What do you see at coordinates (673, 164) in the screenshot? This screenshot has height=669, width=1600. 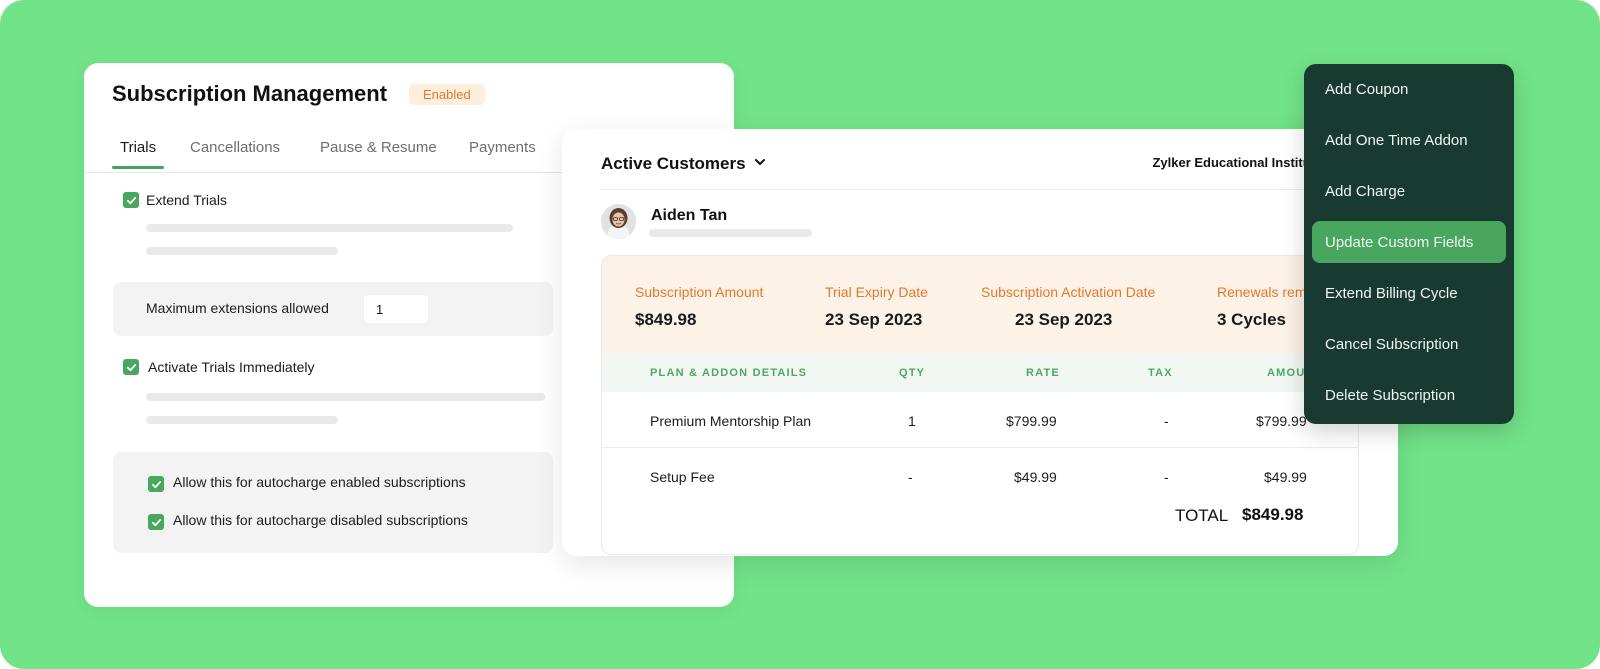 I see `view-selector: Active Customers` at bounding box center [673, 164].